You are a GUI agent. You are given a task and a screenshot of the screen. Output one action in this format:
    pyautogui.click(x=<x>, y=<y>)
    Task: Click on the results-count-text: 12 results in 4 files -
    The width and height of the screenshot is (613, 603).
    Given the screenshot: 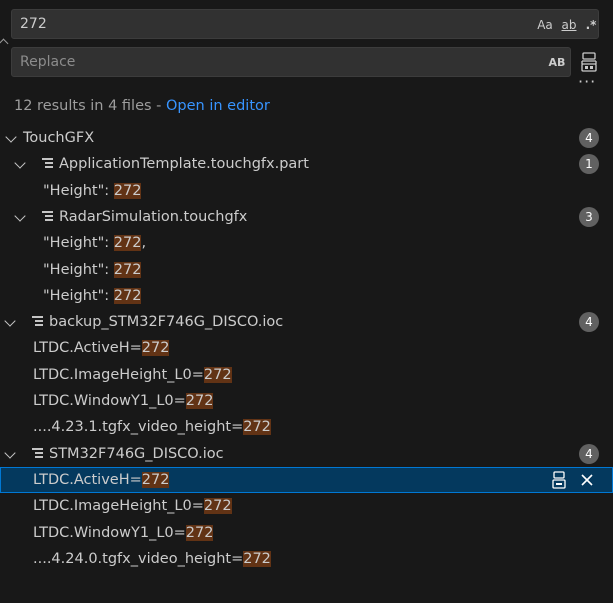 What is the action you would take?
    pyautogui.click(x=90, y=106)
    